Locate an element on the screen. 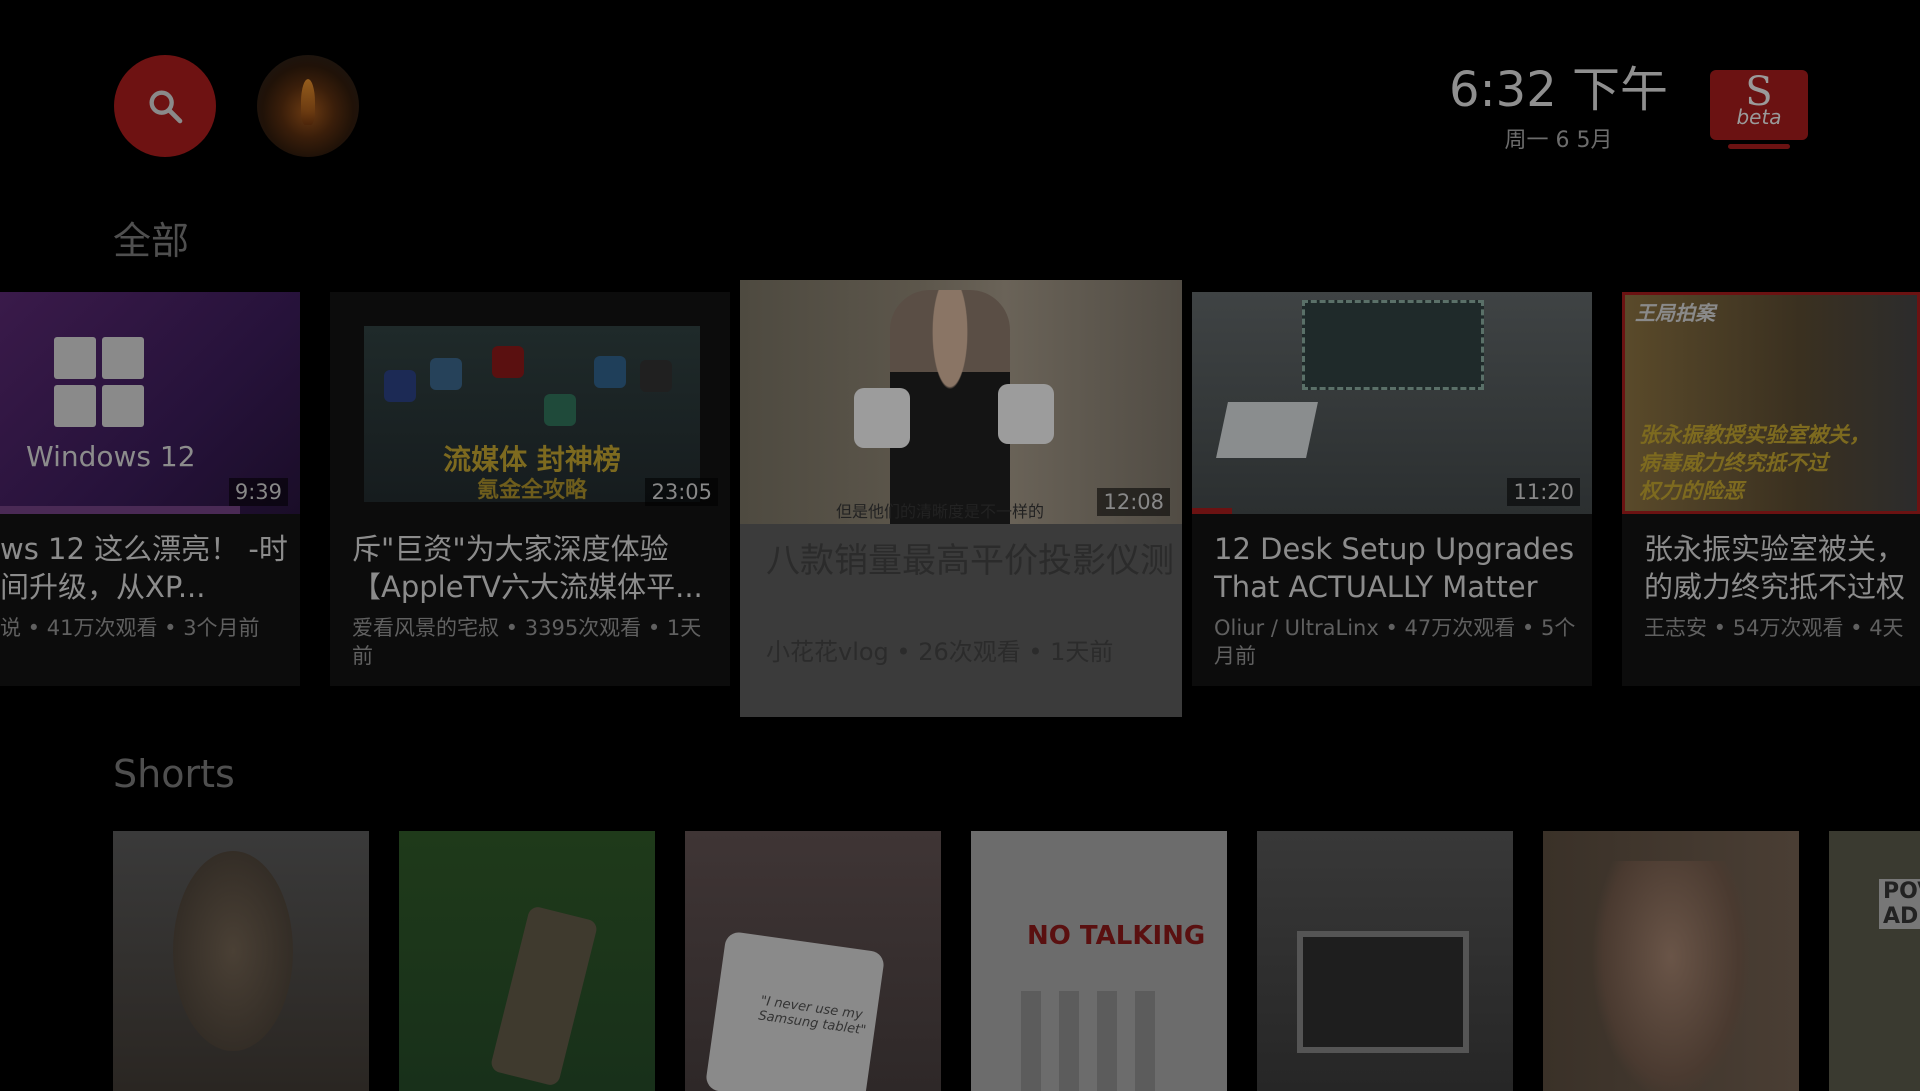  search-button is located at coordinates (165, 106).